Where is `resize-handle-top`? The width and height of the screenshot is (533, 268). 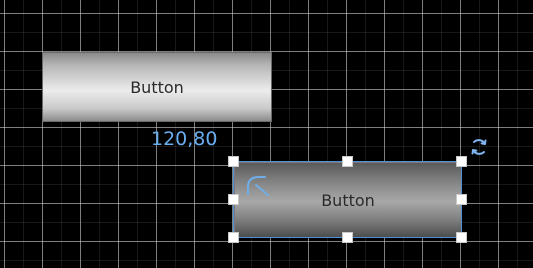
resize-handle-top is located at coordinates (347, 161).